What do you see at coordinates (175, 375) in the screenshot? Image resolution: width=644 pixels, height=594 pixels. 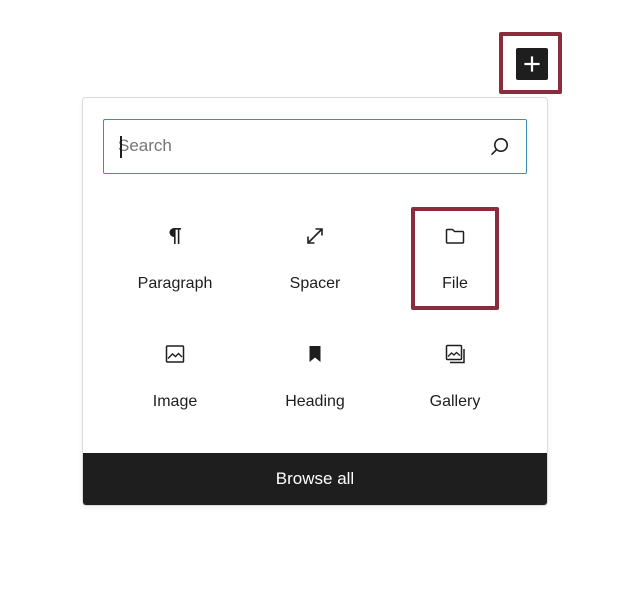 I see `block-image: Image` at bounding box center [175, 375].